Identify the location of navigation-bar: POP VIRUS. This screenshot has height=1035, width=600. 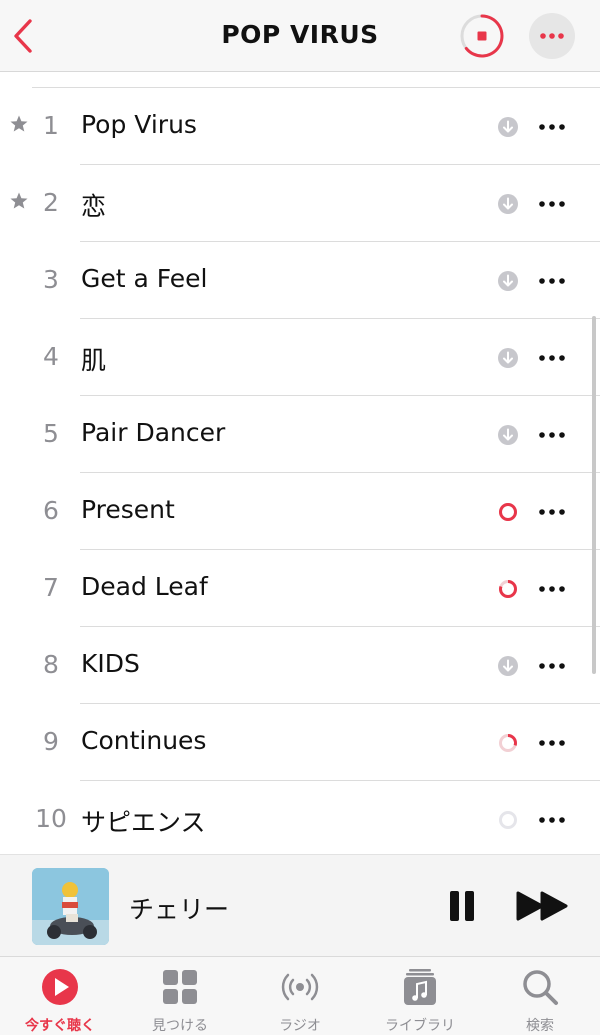
(300, 36).